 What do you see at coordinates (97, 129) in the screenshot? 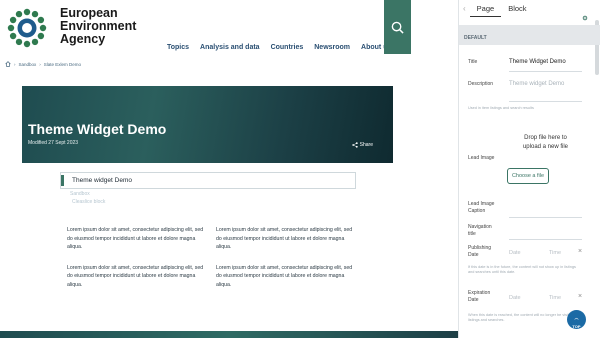
I see `page-title: Theme Widget Demo` at bounding box center [97, 129].